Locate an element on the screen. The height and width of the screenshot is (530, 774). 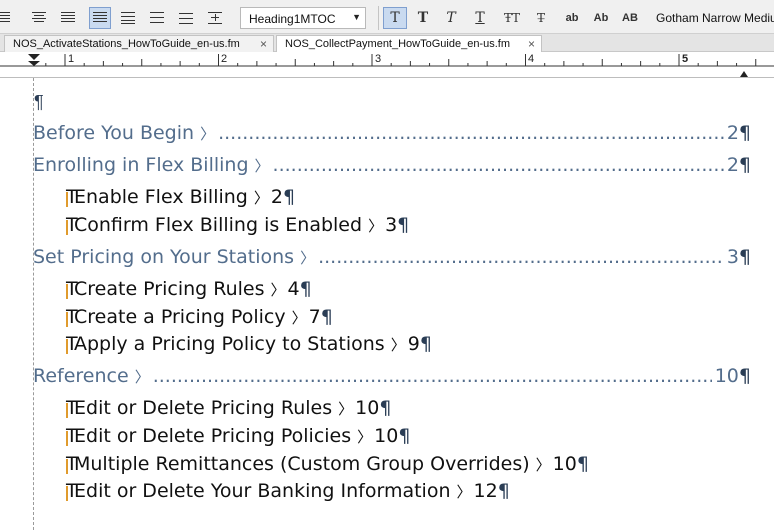
italic-button: T is located at coordinates (451, 18).